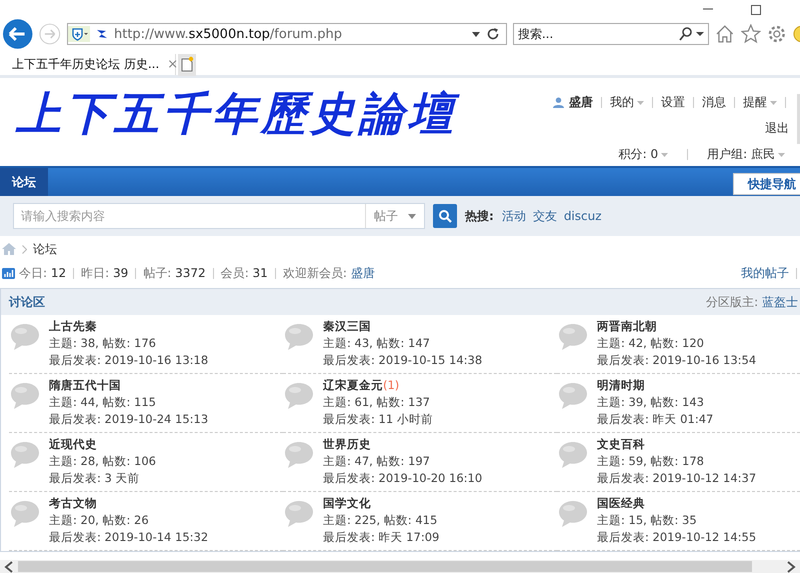  I want to click on logout-link: 退出, so click(777, 128).